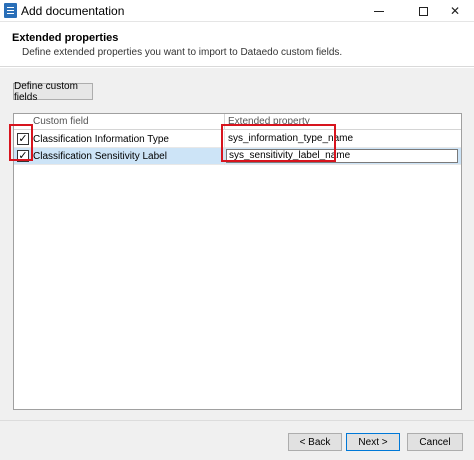 This screenshot has height=460, width=474. What do you see at coordinates (65, 38) in the screenshot?
I see `page-title: Extended properties` at bounding box center [65, 38].